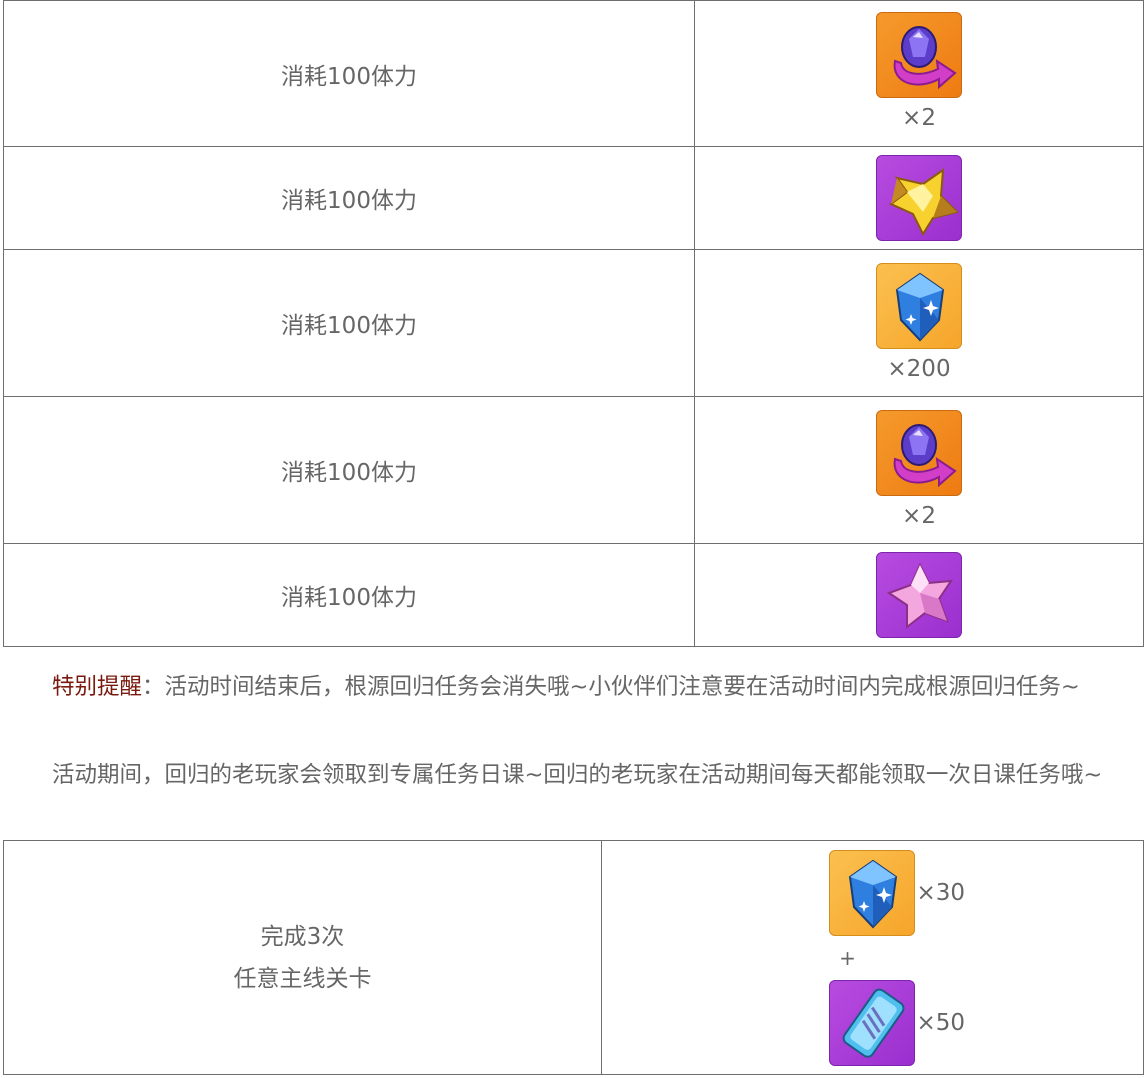 This screenshot has width=1148, height=1078. I want to click on blue-energy-battery-icon, so click(871, 1022).